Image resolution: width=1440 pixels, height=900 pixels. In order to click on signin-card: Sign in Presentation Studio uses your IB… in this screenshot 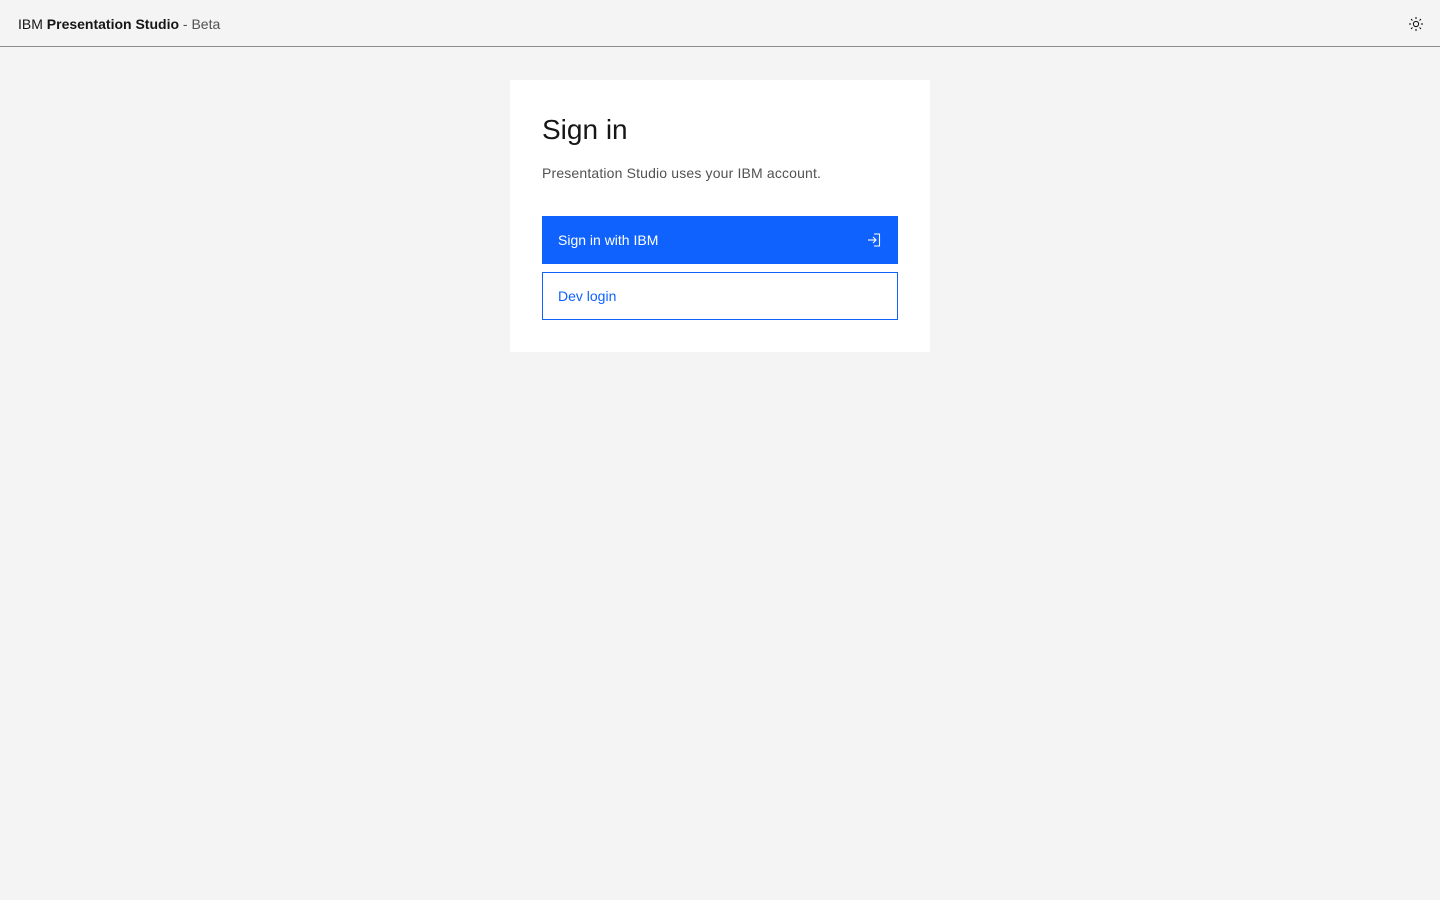, I will do `click(720, 216)`.